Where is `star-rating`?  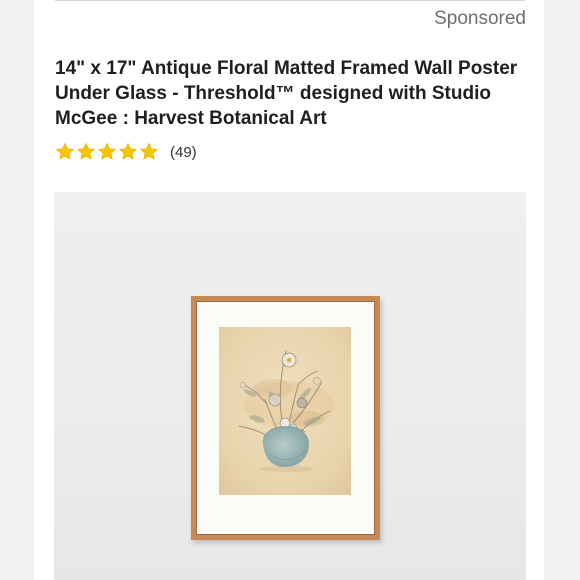
star-rating is located at coordinates (107, 152).